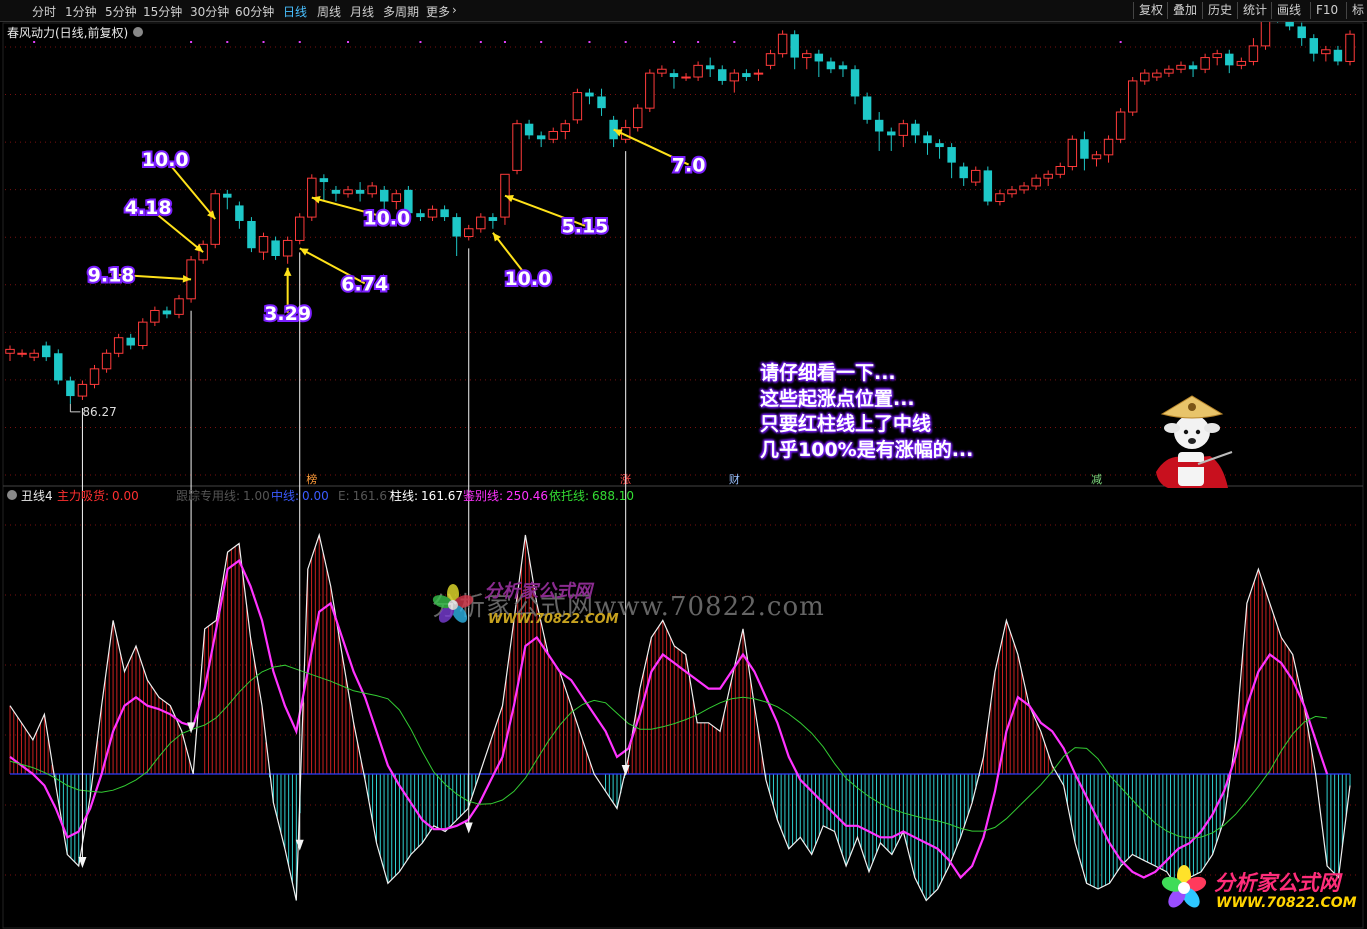 This screenshot has width=1367, height=929. I want to click on toolbar-button: 画线, so click(1286, 10).